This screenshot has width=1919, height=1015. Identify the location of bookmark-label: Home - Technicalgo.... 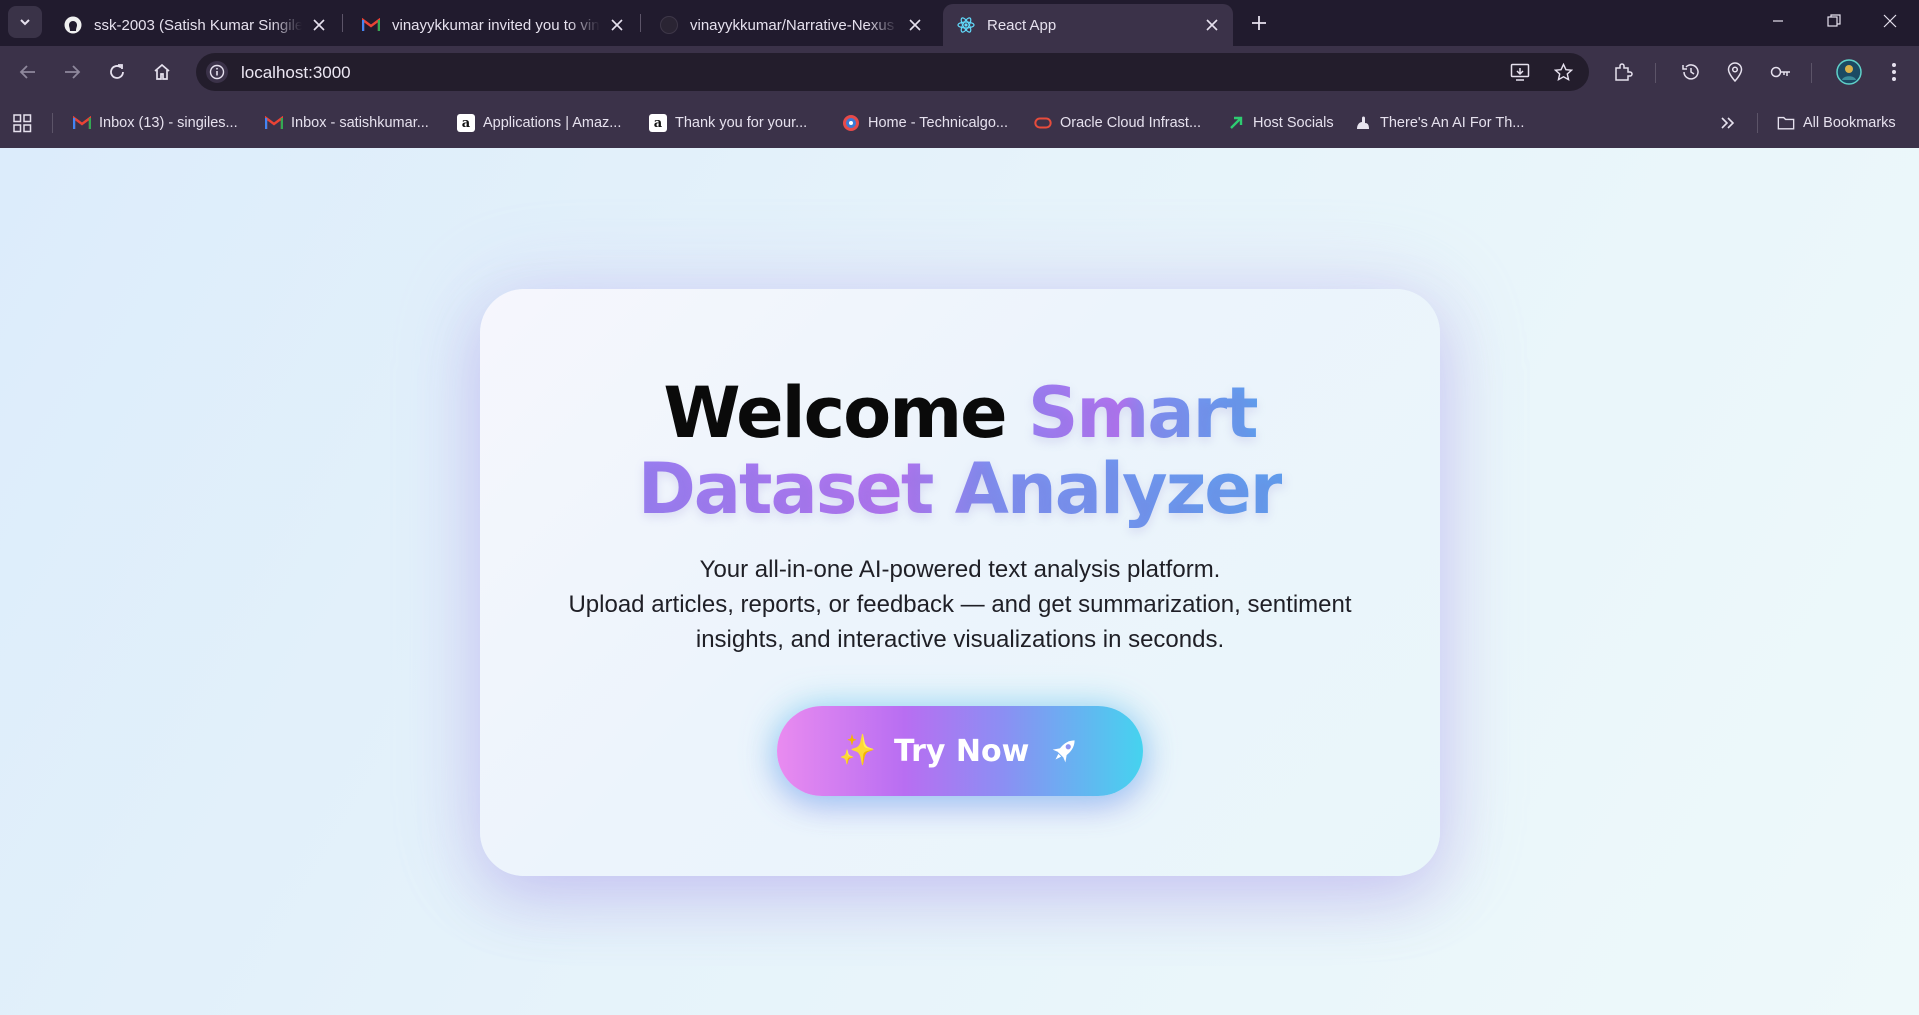
(938, 123).